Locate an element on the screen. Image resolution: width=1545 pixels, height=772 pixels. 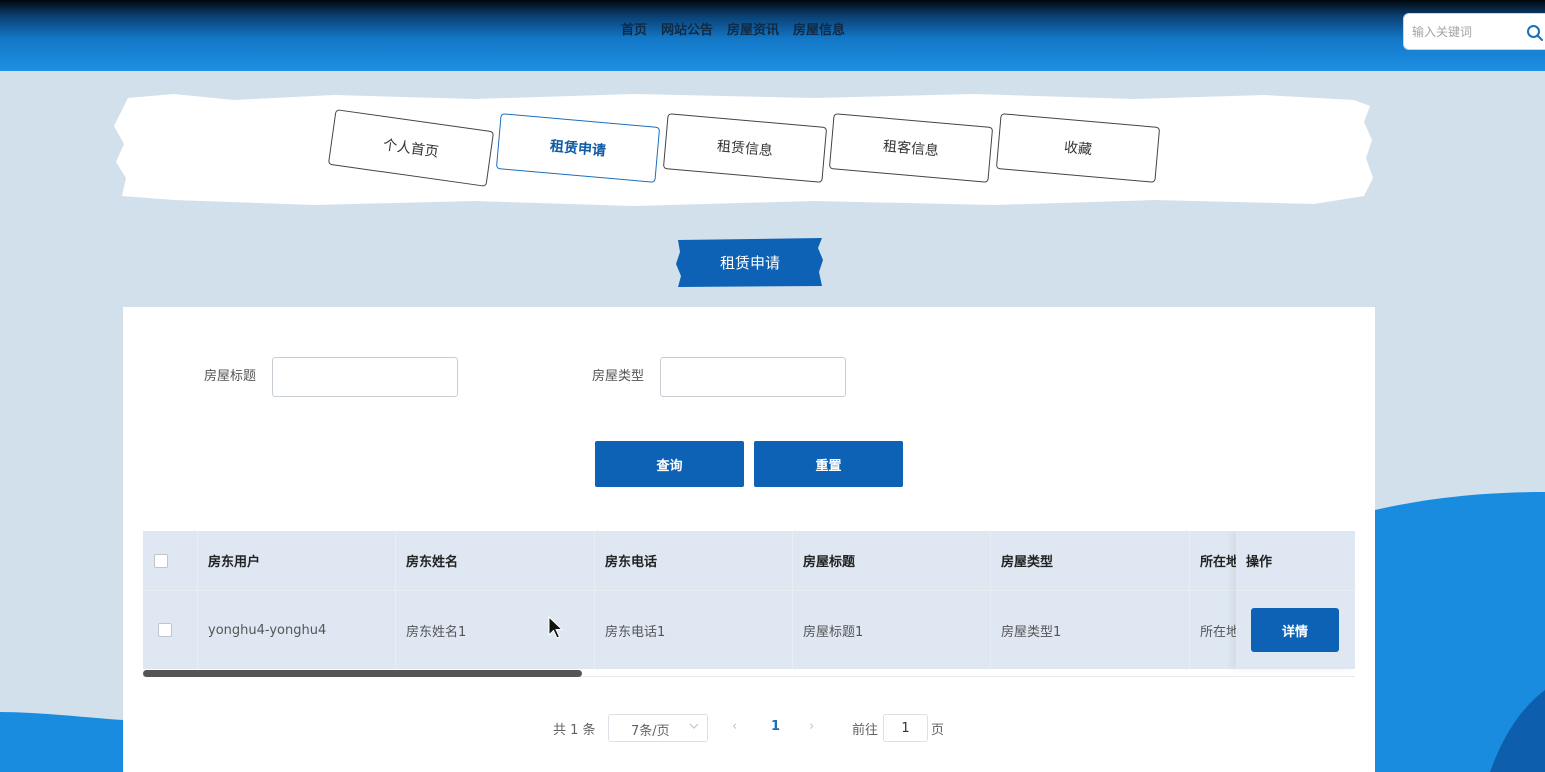
nav-item-announcements: 网站公告 is located at coordinates (687, 31).